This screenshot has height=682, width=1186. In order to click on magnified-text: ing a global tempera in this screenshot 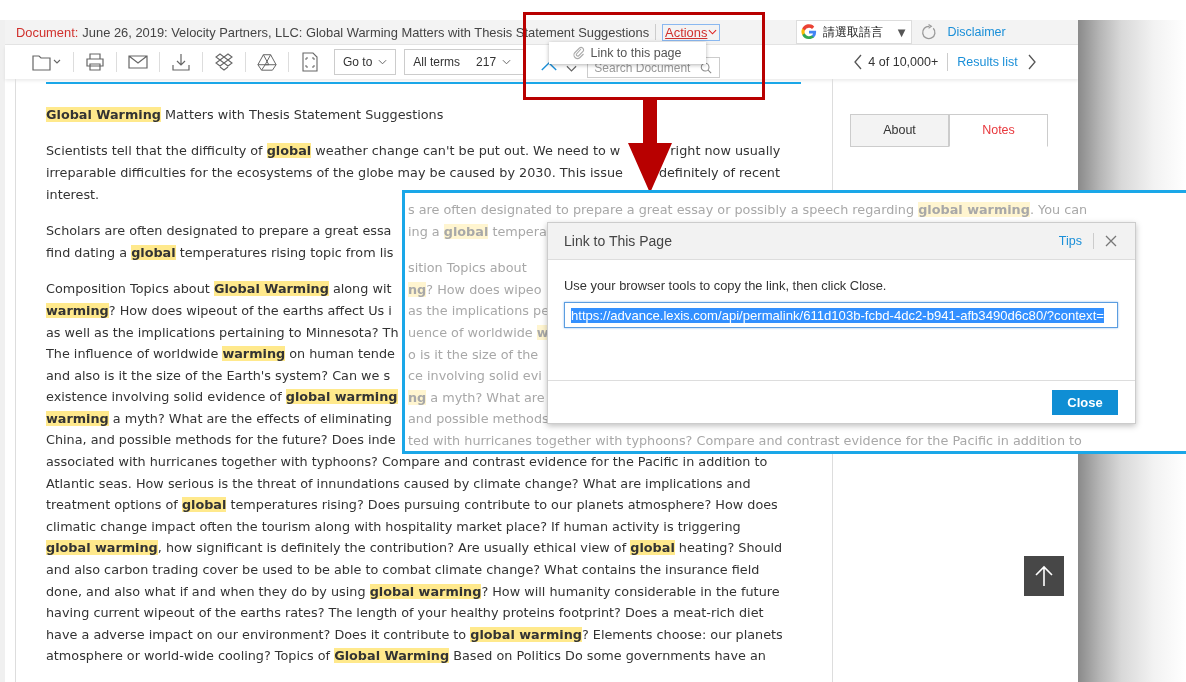, I will do `click(477, 231)`.